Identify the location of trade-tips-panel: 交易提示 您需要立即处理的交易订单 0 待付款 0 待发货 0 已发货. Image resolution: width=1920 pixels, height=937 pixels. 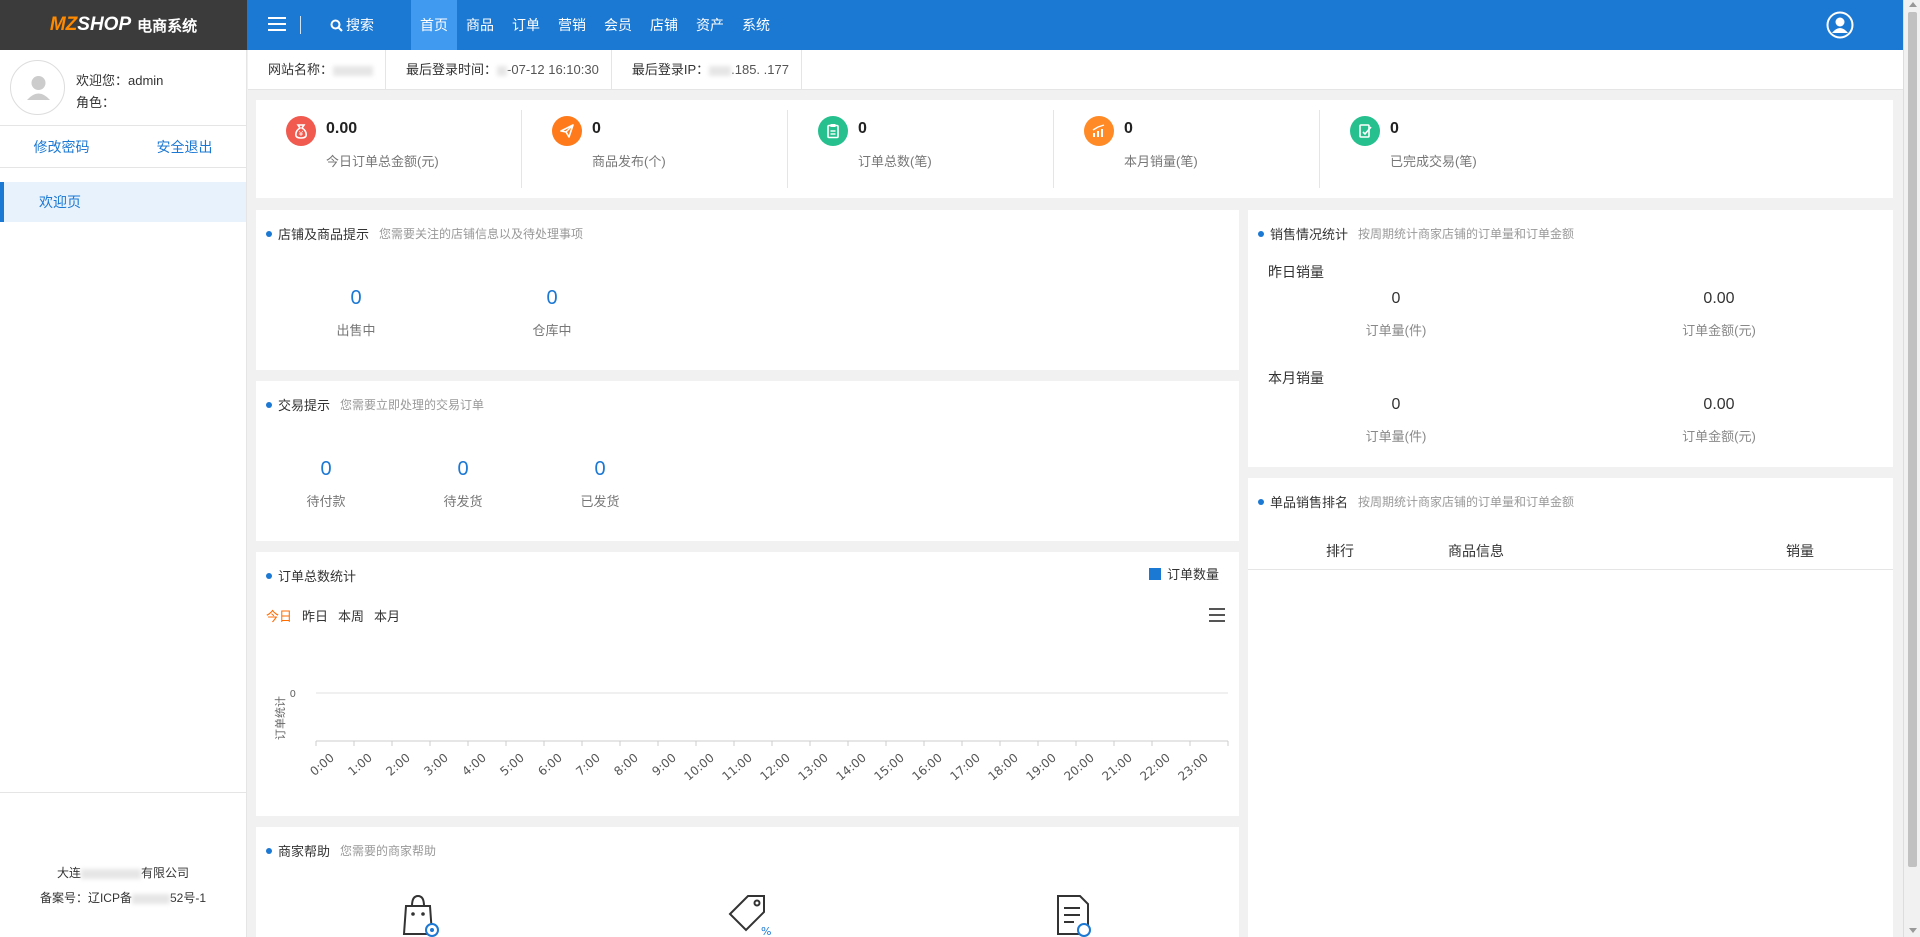
(747, 461).